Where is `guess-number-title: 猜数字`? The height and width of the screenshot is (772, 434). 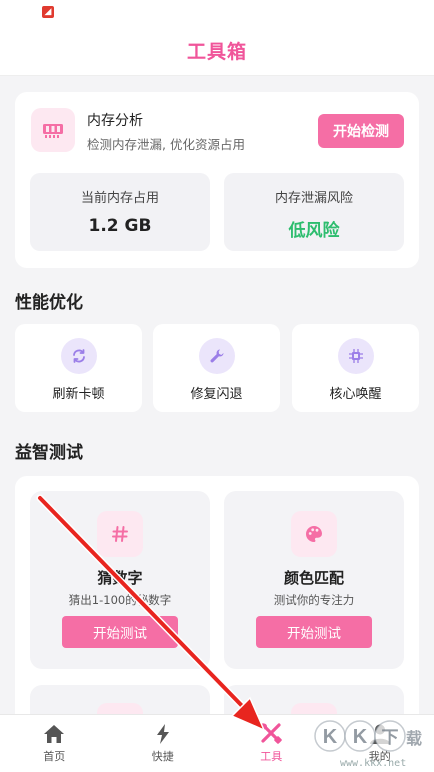
guess-number-title: 猜数字 is located at coordinates (120, 578).